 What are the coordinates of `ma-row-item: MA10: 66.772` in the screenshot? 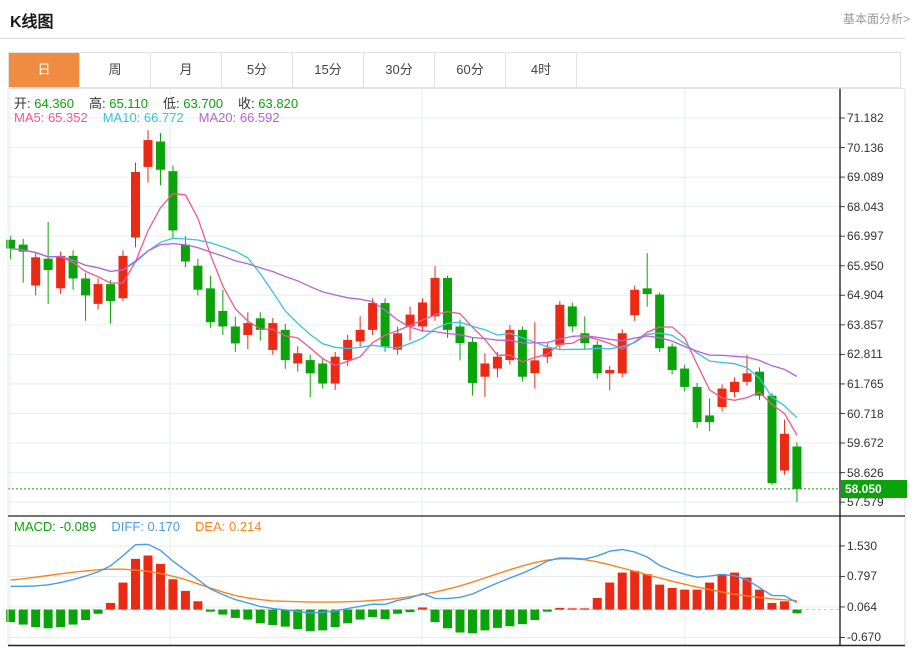 It's located at (143, 117).